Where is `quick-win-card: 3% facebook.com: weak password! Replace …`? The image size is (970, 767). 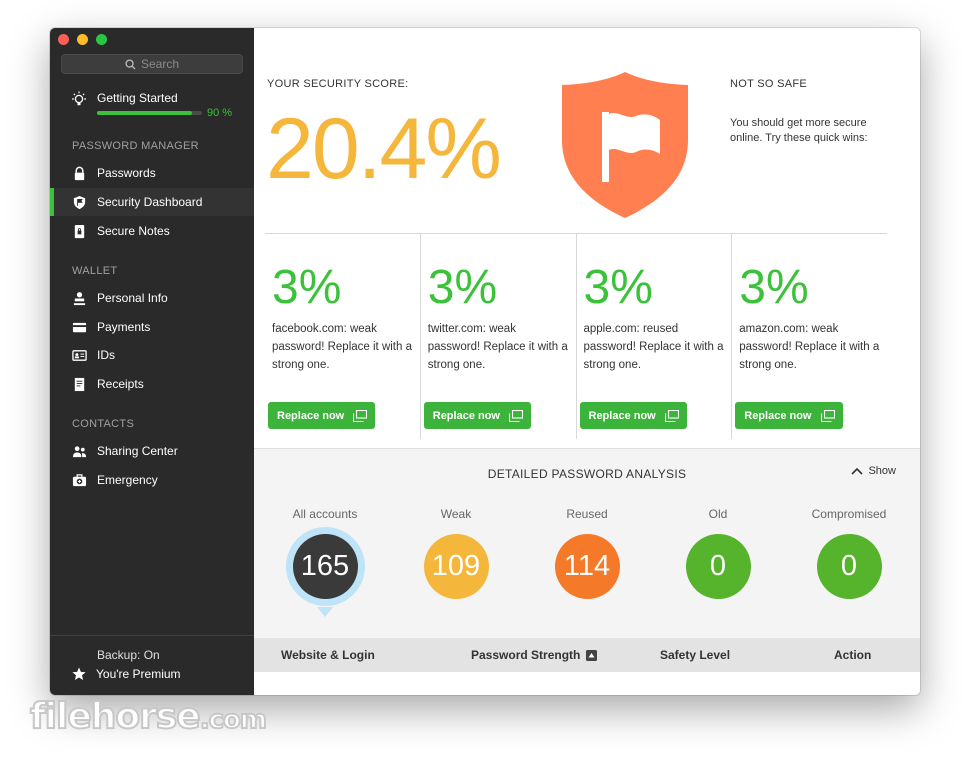
quick-win-card: 3% facebook.com: weak password! Replace … is located at coordinates (343, 336).